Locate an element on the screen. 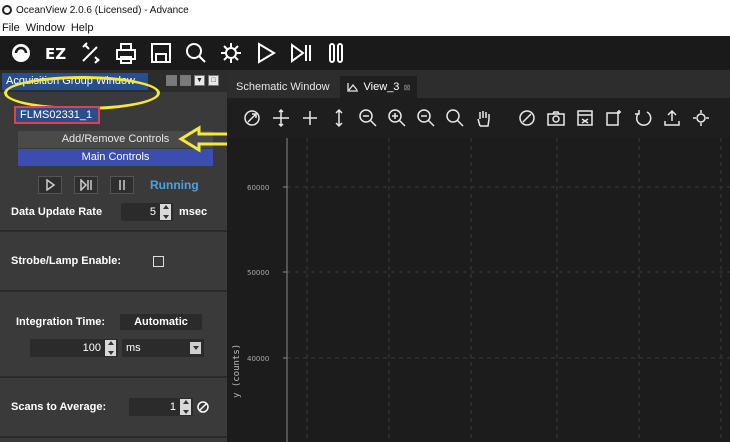  y-axis-label: y (counts) is located at coordinates (237, 370).